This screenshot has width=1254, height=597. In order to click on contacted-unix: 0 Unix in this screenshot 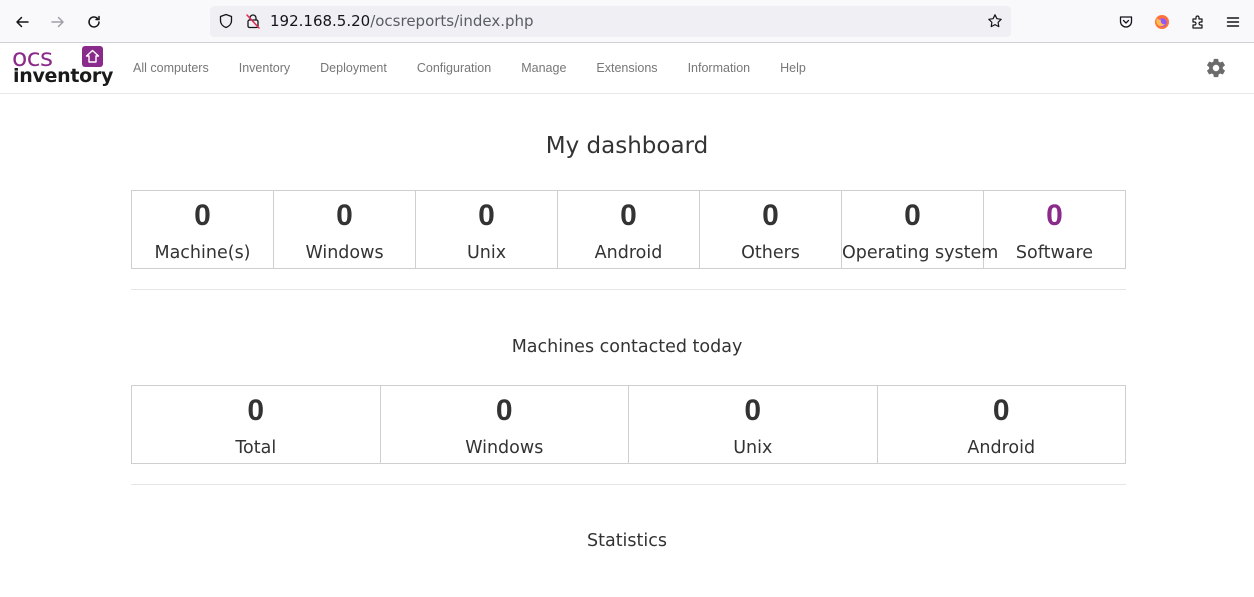, I will do `click(753, 424)`.